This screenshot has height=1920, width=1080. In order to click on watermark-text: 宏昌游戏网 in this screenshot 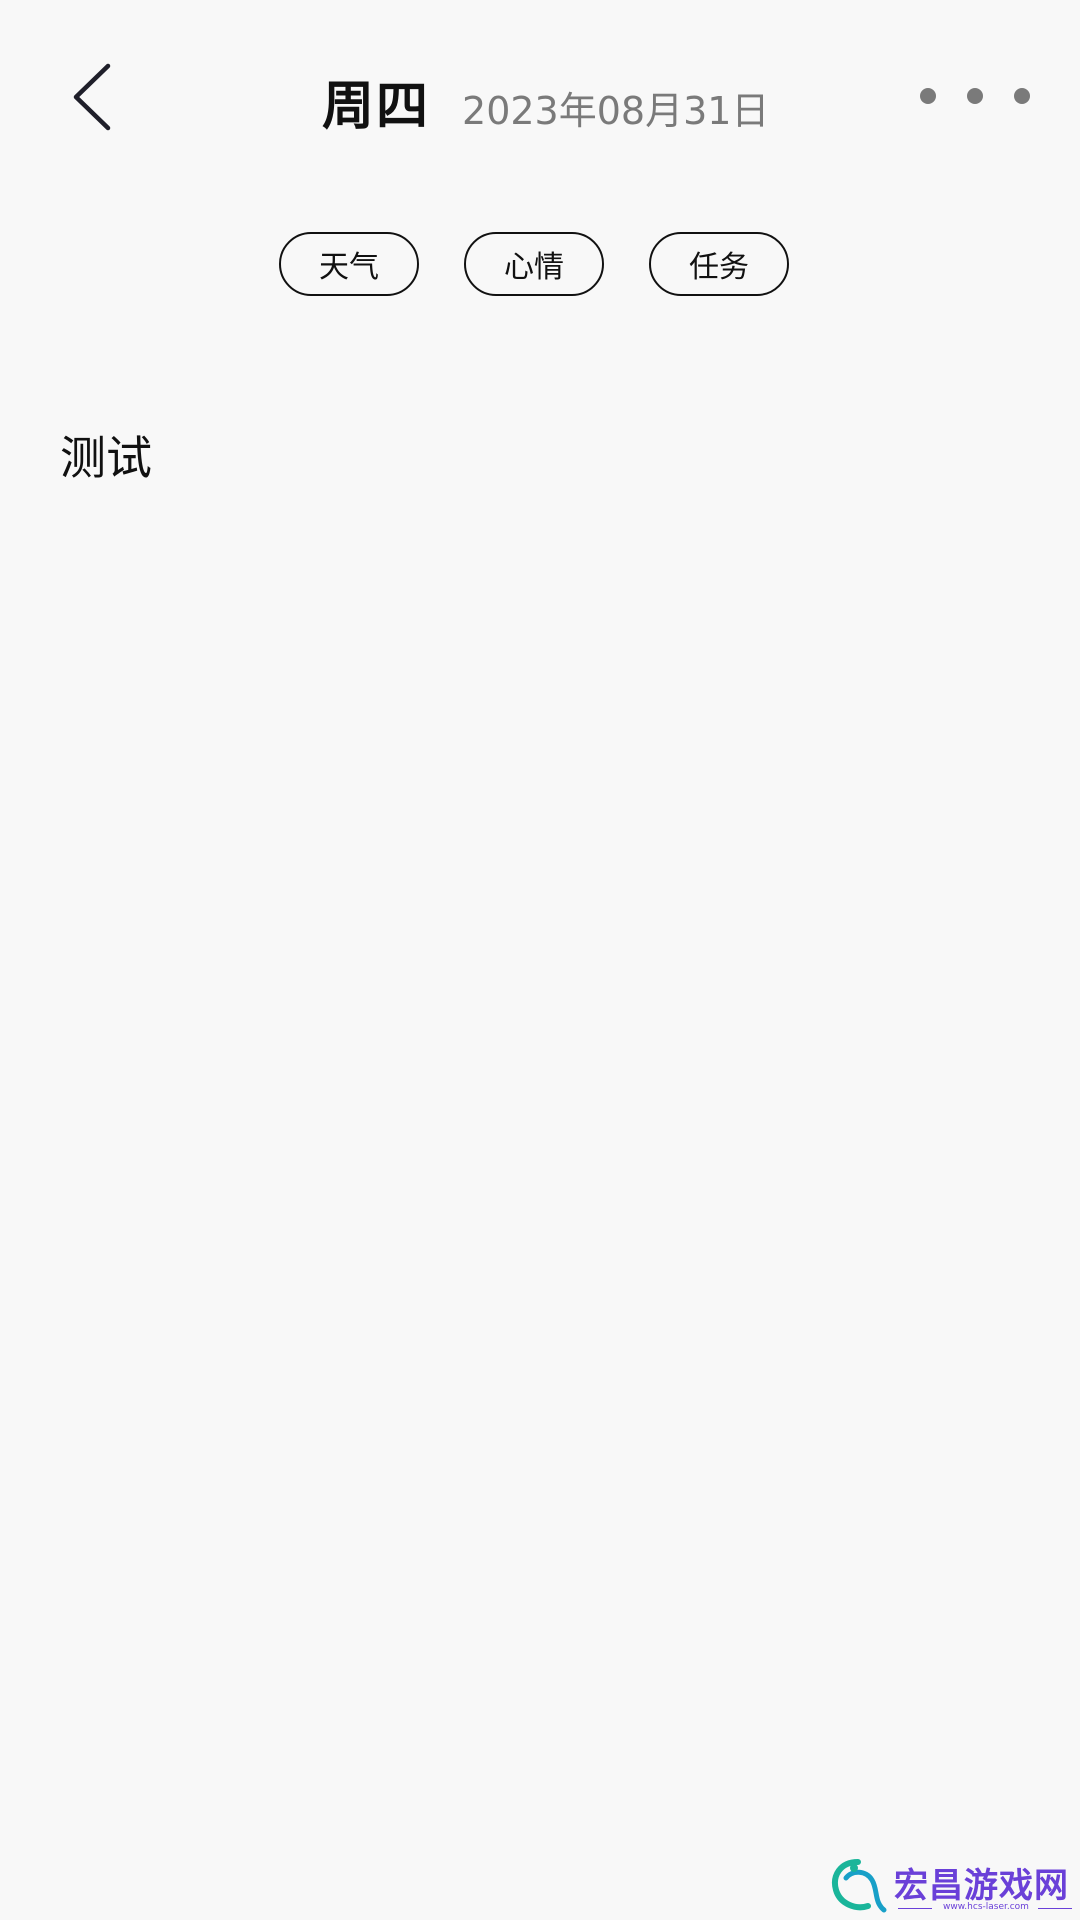, I will do `click(981, 1886)`.